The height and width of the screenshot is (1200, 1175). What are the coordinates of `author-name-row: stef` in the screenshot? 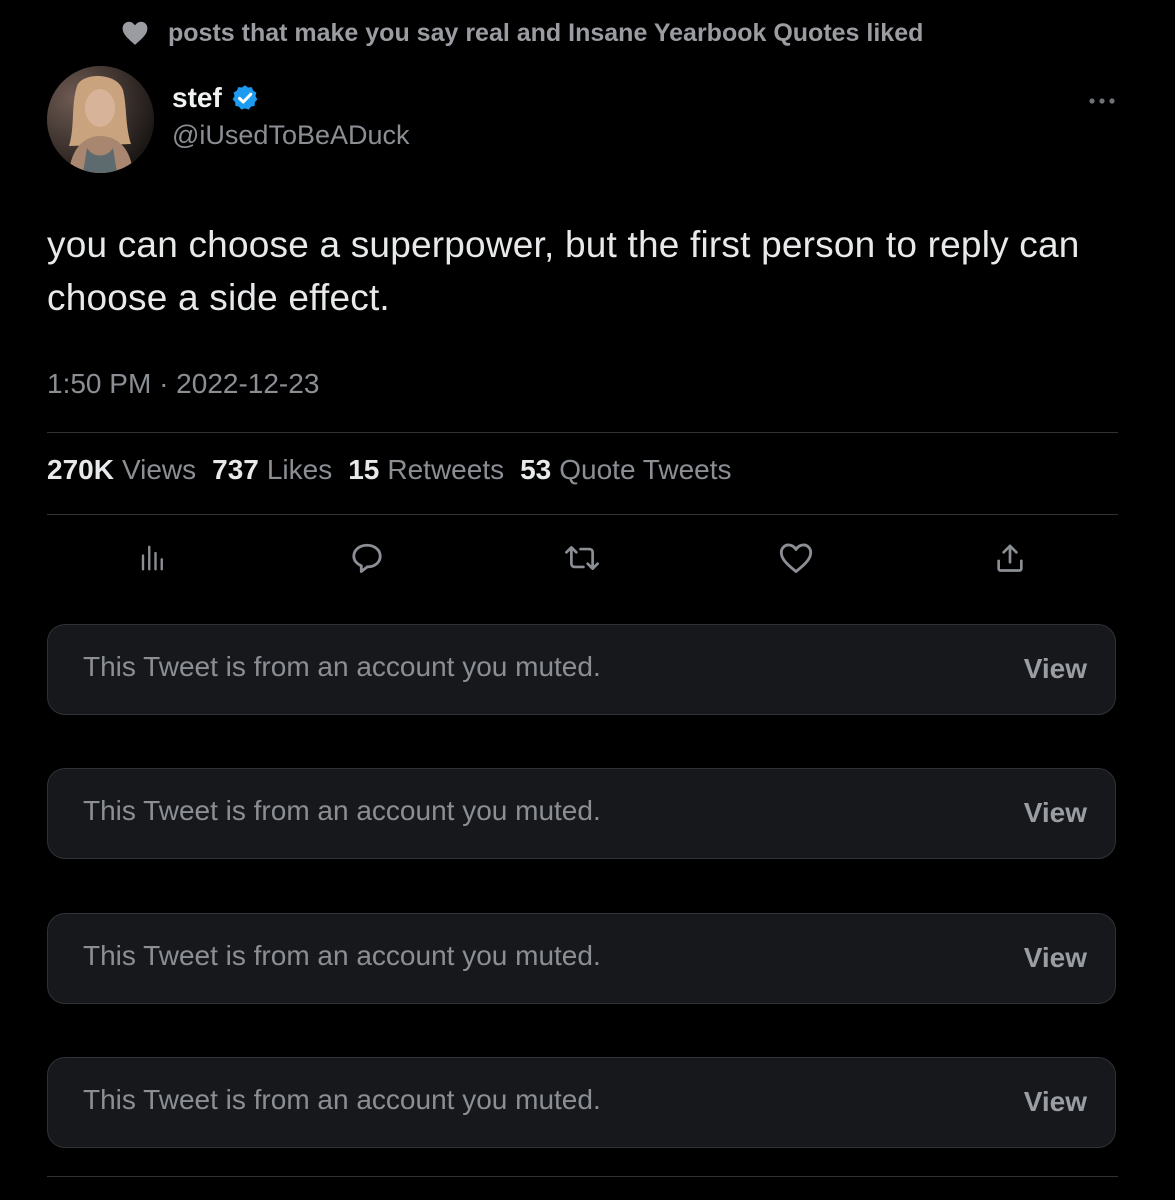 It's located at (216, 98).